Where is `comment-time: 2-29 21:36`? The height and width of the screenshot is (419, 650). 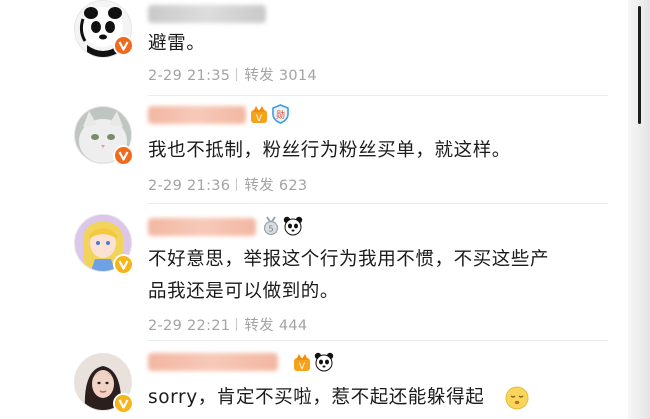 comment-time: 2-29 21:36 is located at coordinates (189, 186).